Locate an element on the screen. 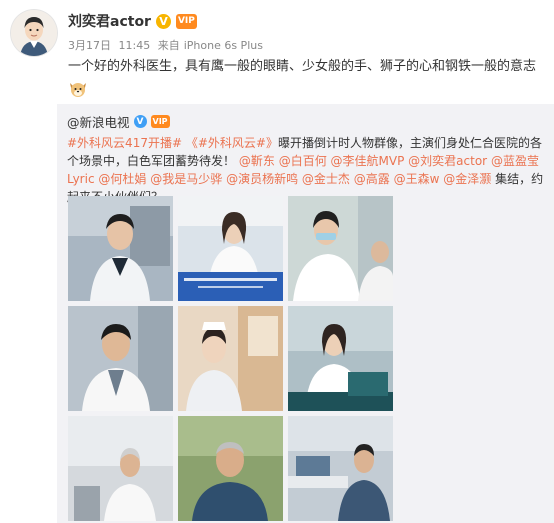 The image size is (554, 523). vip-badge-icon: VIP is located at coordinates (186, 21).